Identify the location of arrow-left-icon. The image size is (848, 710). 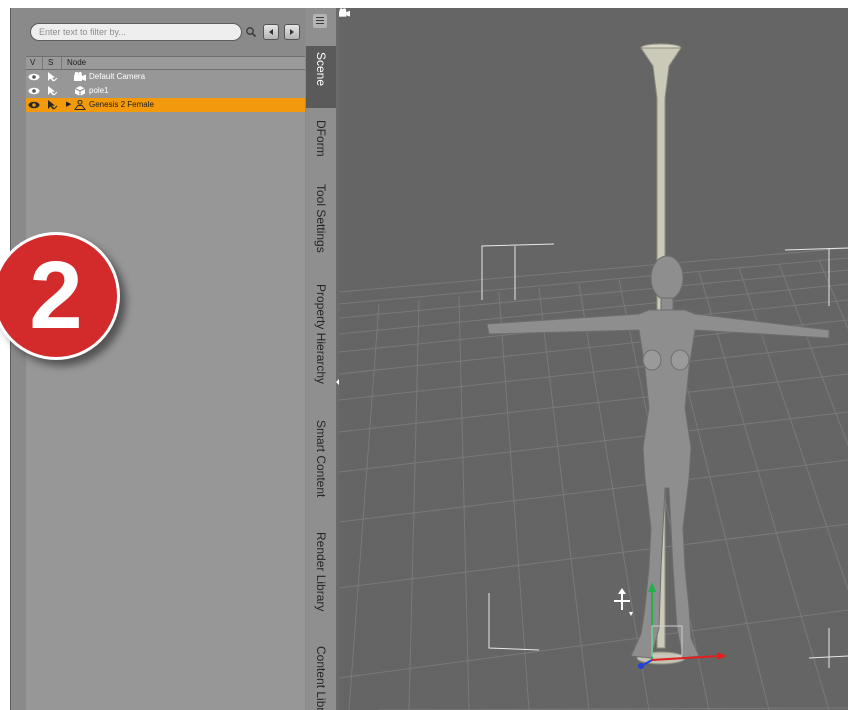
(271, 32).